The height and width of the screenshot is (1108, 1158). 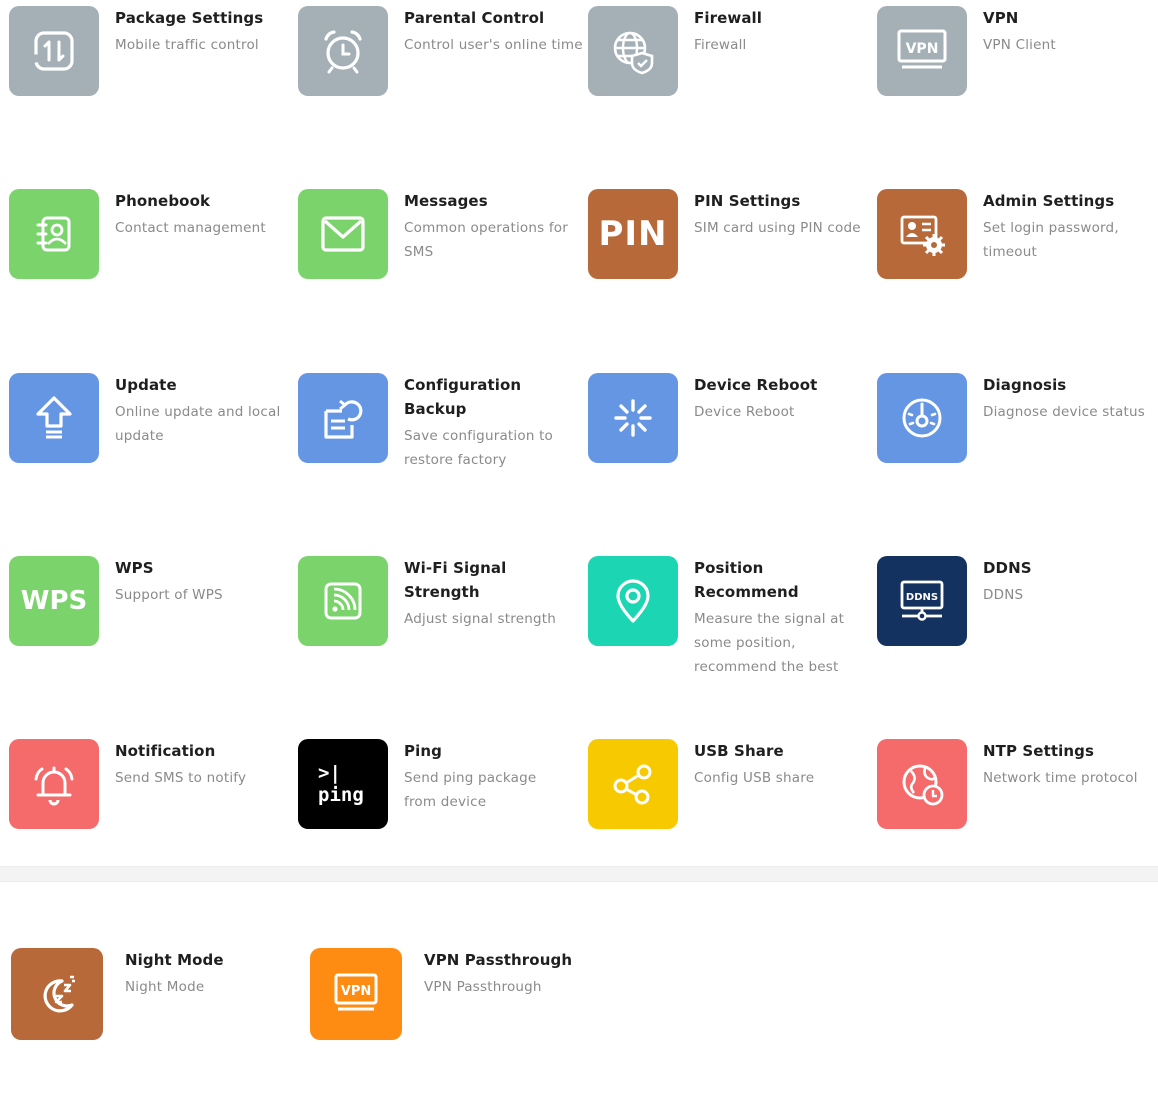 What do you see at coordinates (498, 960) in the screenshot?
I see `tile-title: VPN Passthrough` at bounding box center [498, 960].